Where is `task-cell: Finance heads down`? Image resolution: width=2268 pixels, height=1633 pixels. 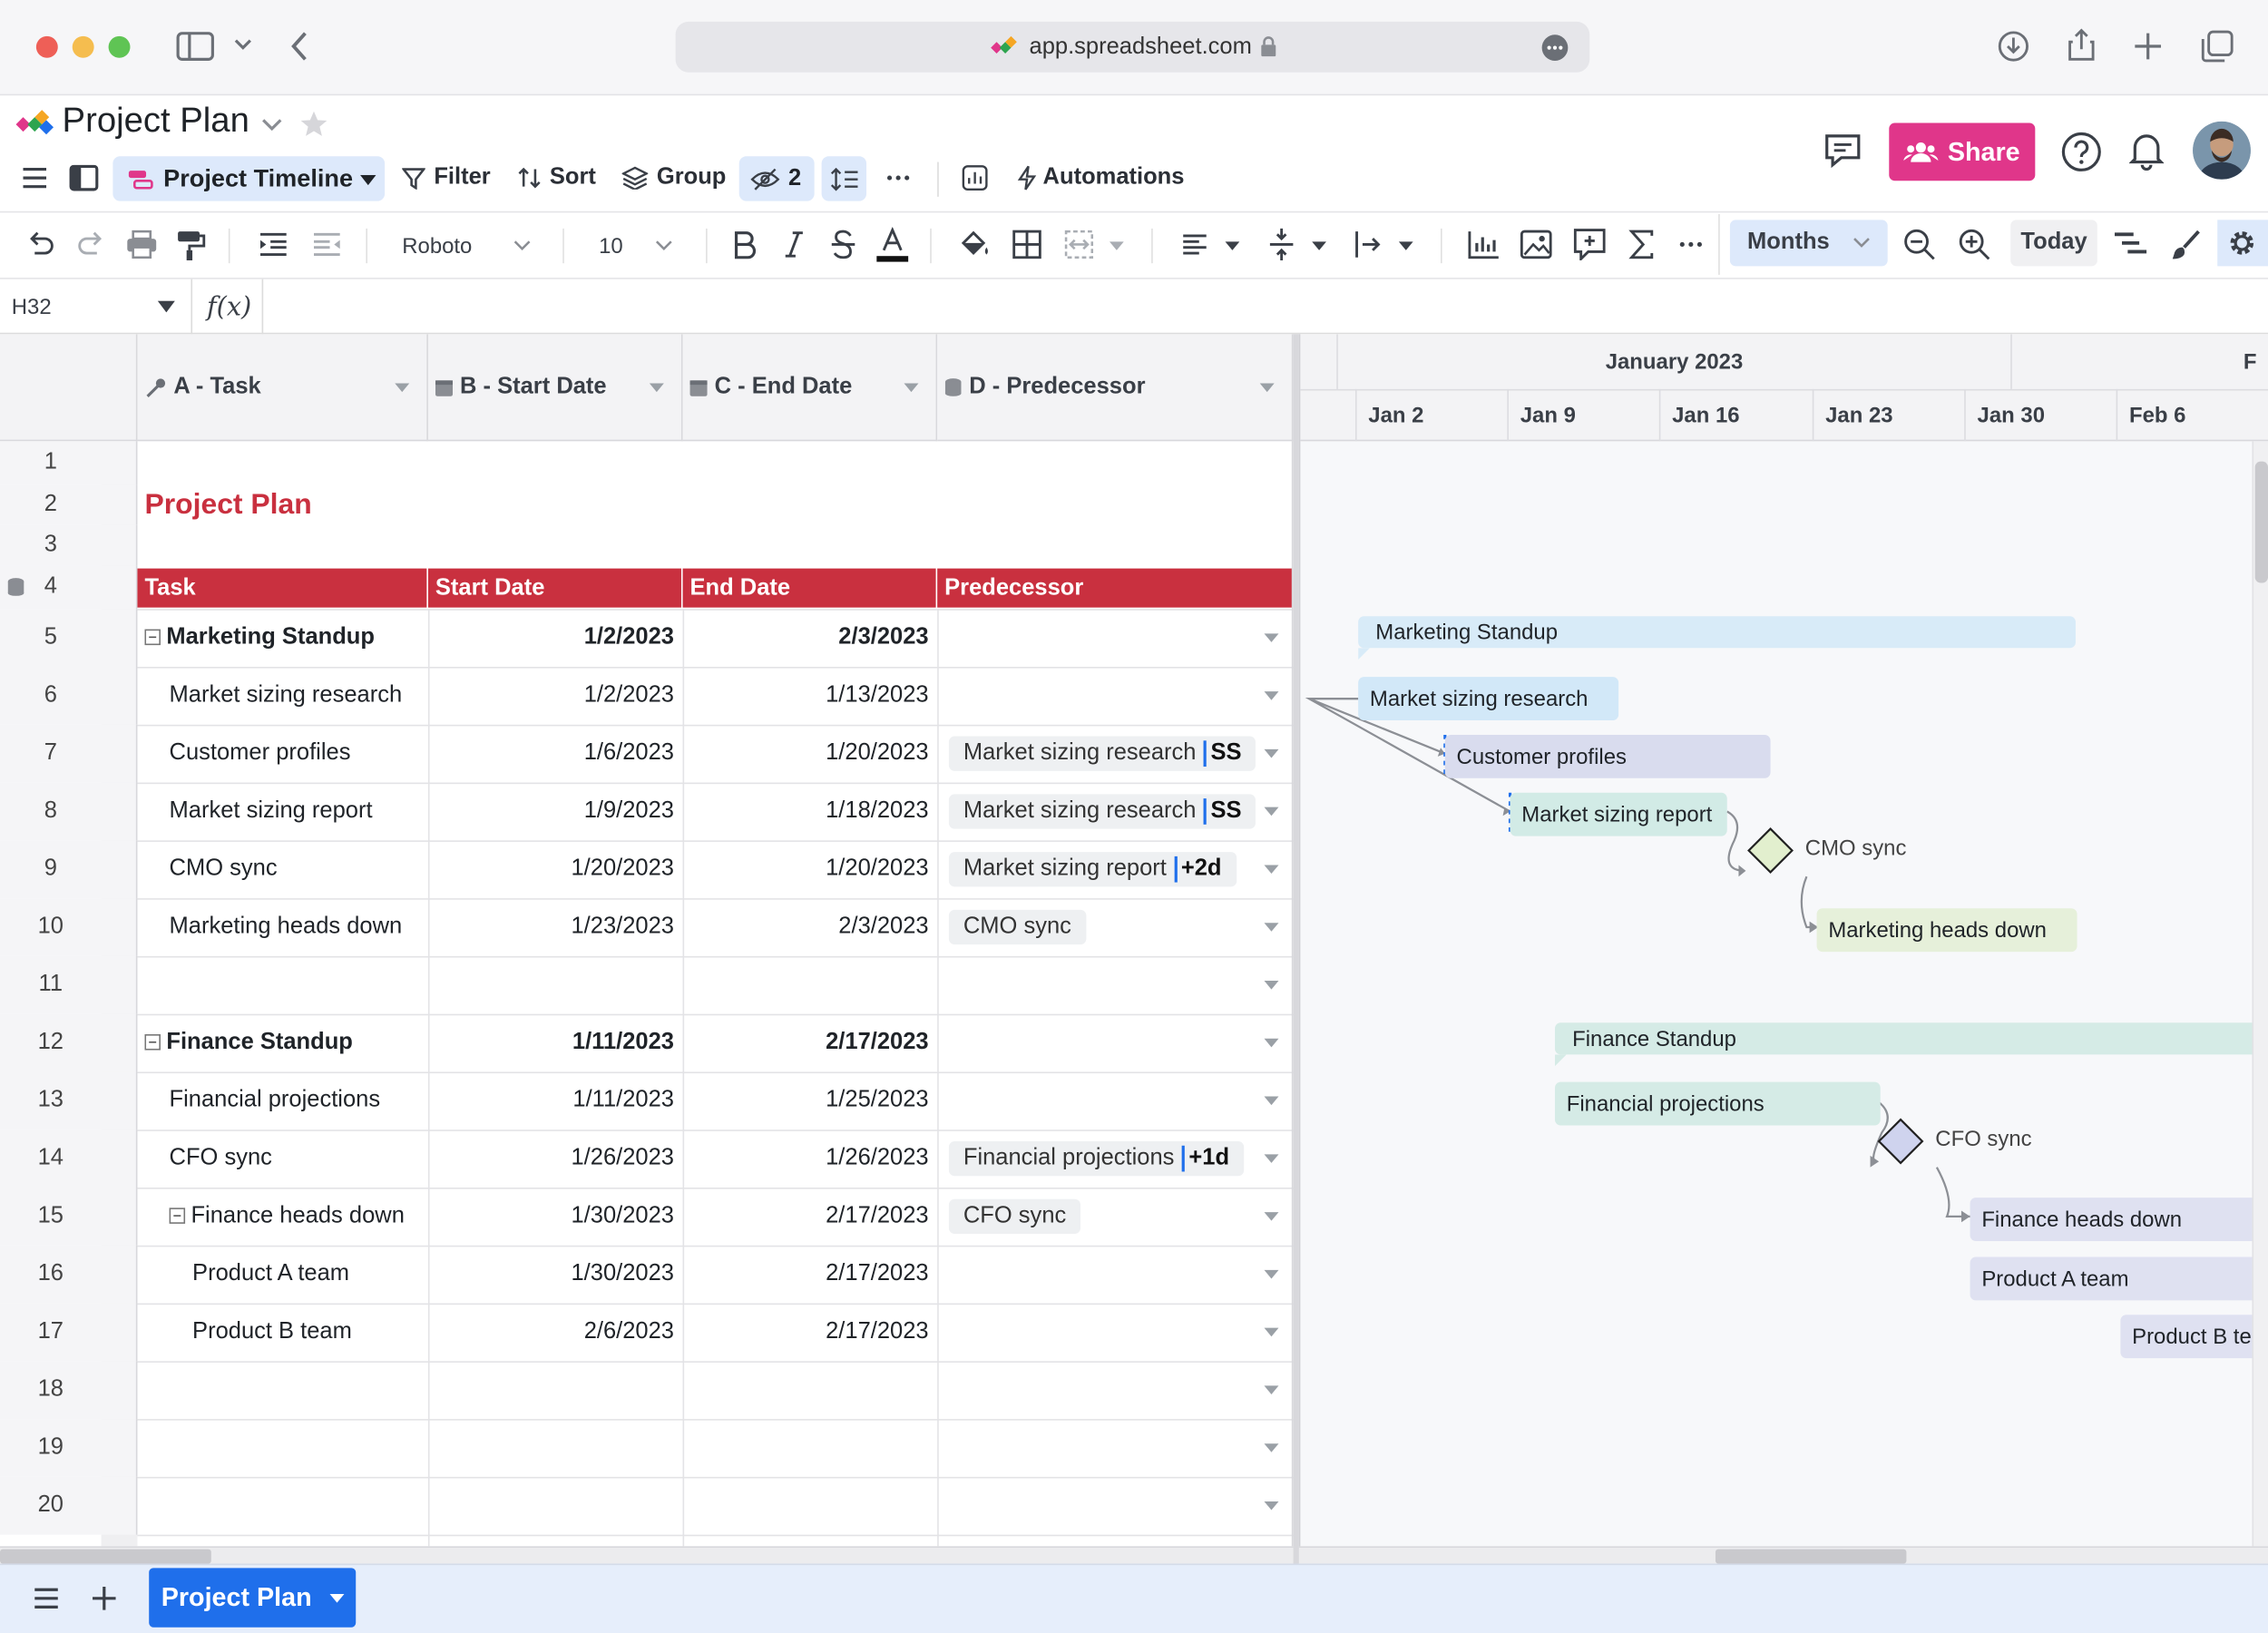
task-cell: Finance heads down is located at coordinates (287, 1217).